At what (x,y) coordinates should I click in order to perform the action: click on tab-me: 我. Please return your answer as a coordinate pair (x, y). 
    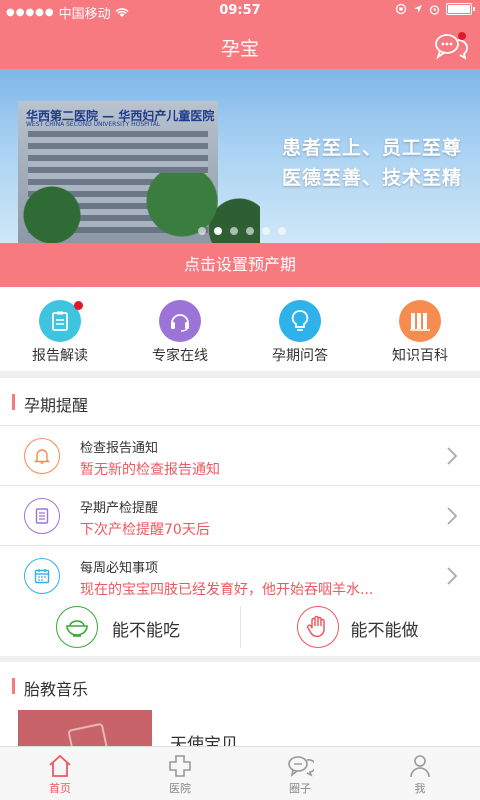
    Looking at the image, I should click on (420, 773).